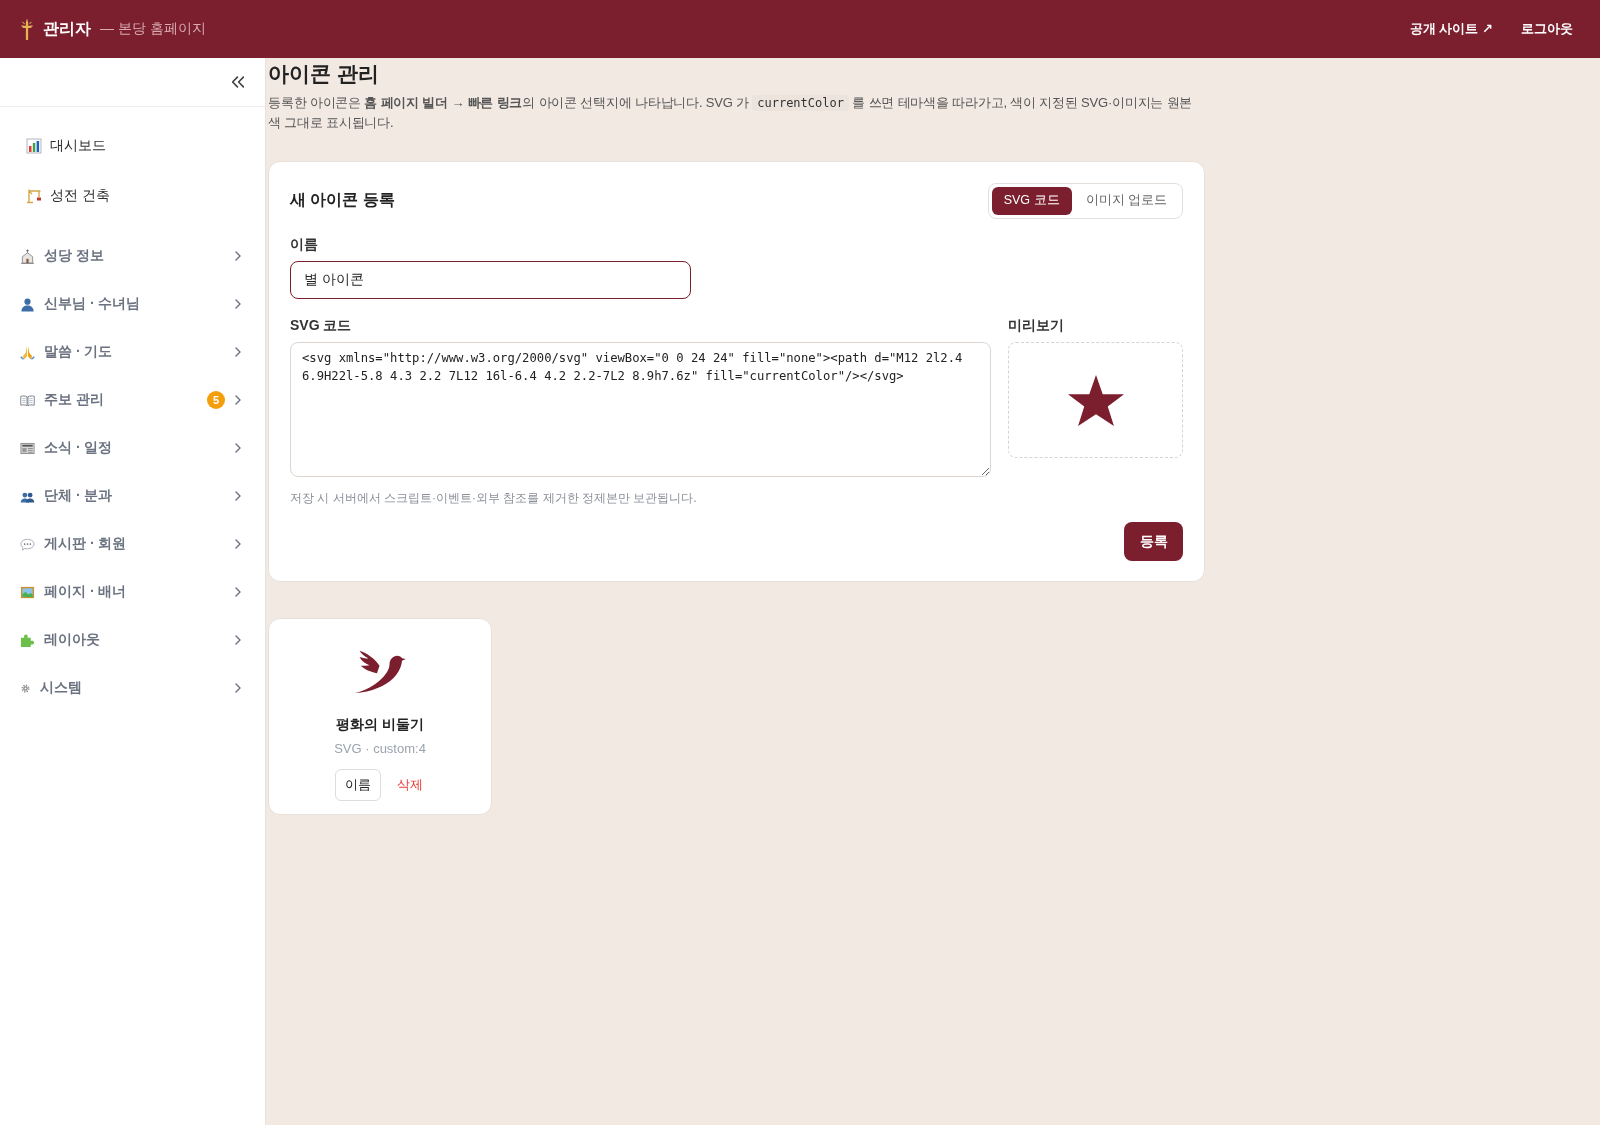 The width and height of the screenshot is (1600, 1125). I want to click on sidebar-group: 시스템, so click(132, 688).